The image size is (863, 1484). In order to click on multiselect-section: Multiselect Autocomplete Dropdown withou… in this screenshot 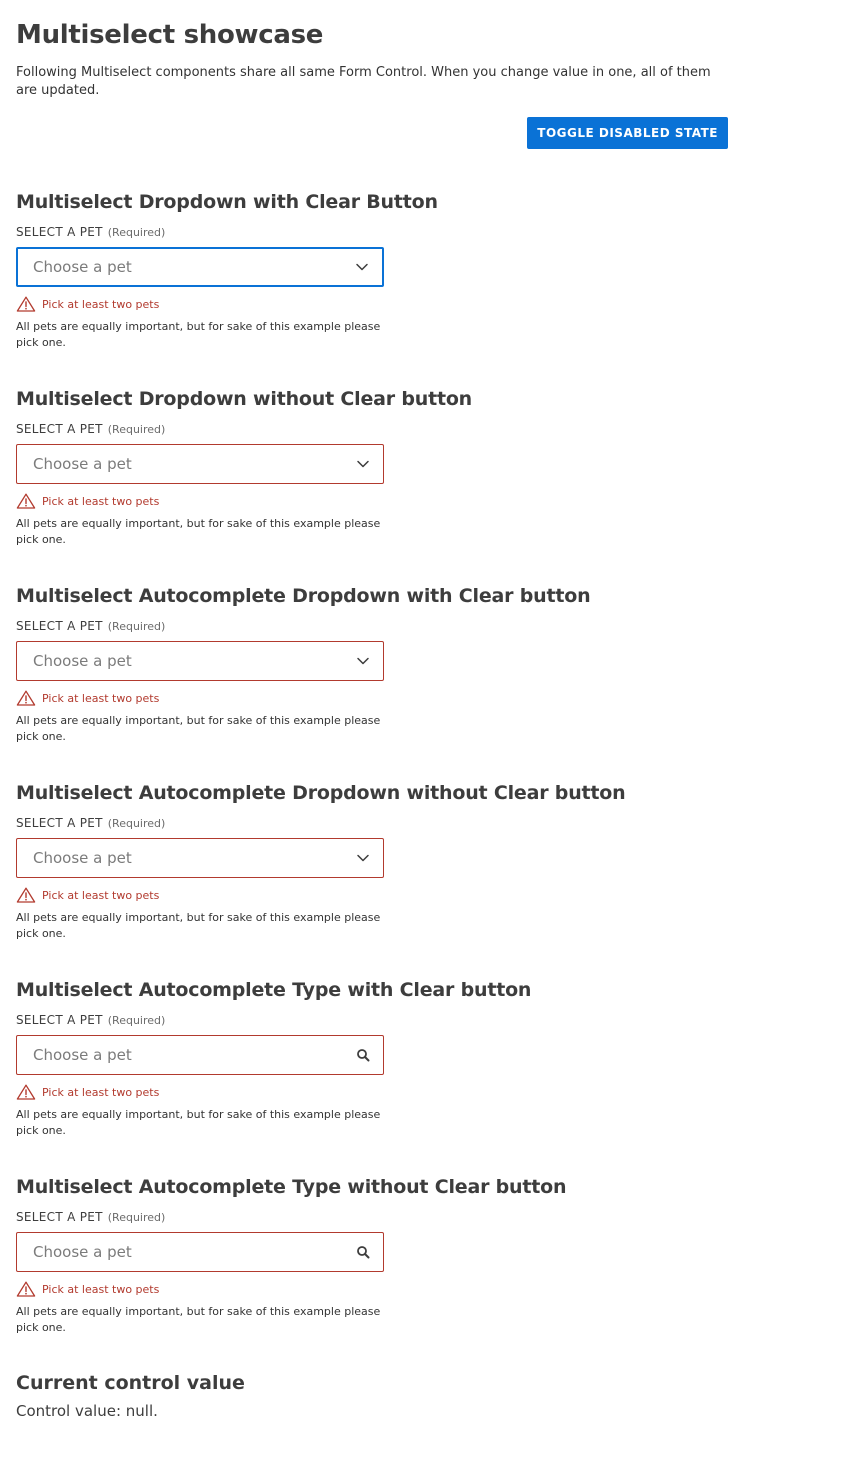, I will do `click(372, 861)`.